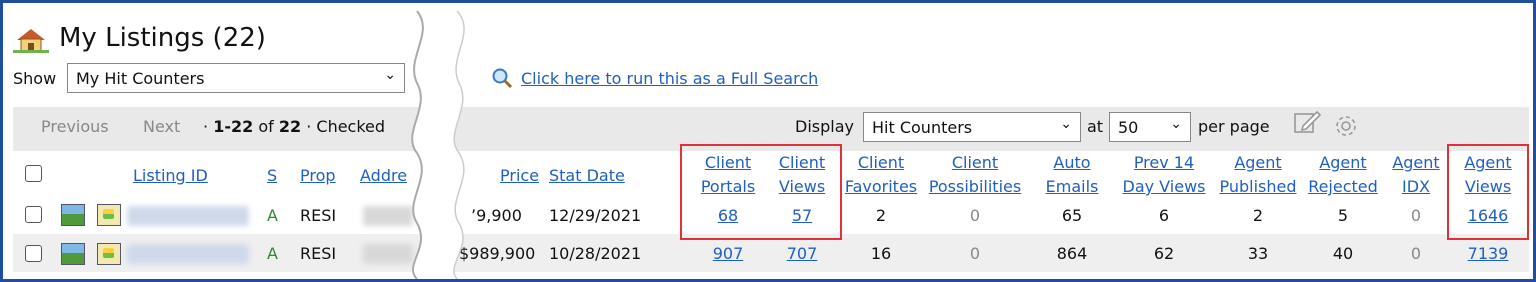 This screenshot has width=1536, height=282. Describe the element at coordinates (881, 175) in the screenshot. I see `column-client-favorites: Client Favorites` at that location.